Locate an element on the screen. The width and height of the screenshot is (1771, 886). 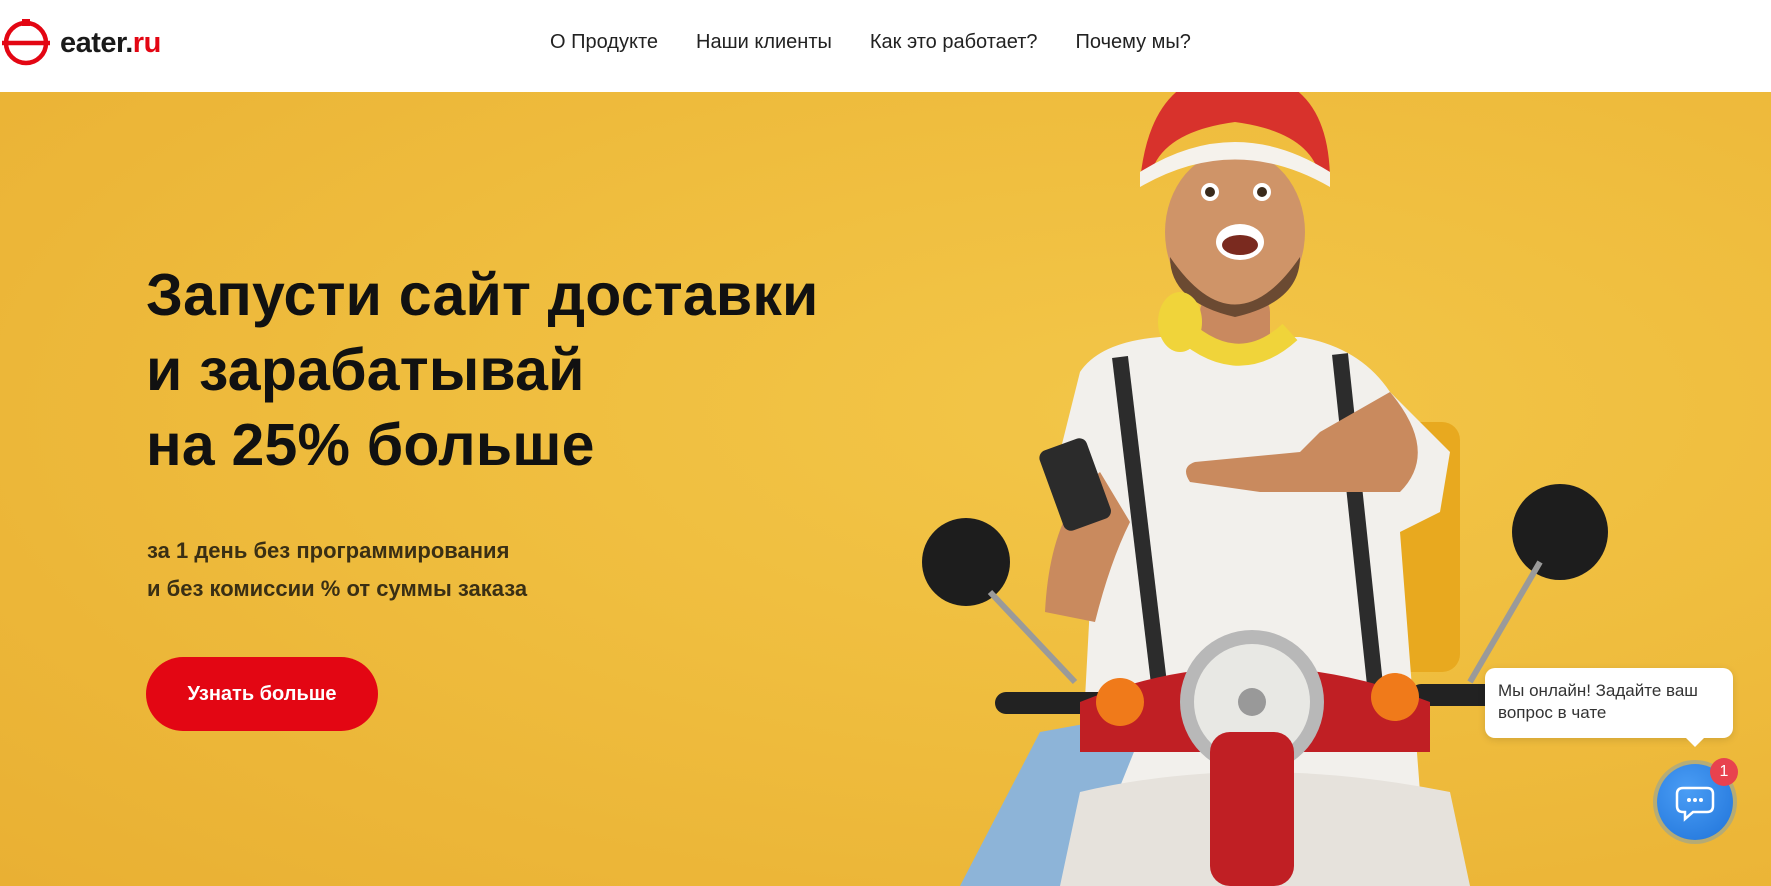
unread-count-badge: 1 is located at coordinates (1724, 772).